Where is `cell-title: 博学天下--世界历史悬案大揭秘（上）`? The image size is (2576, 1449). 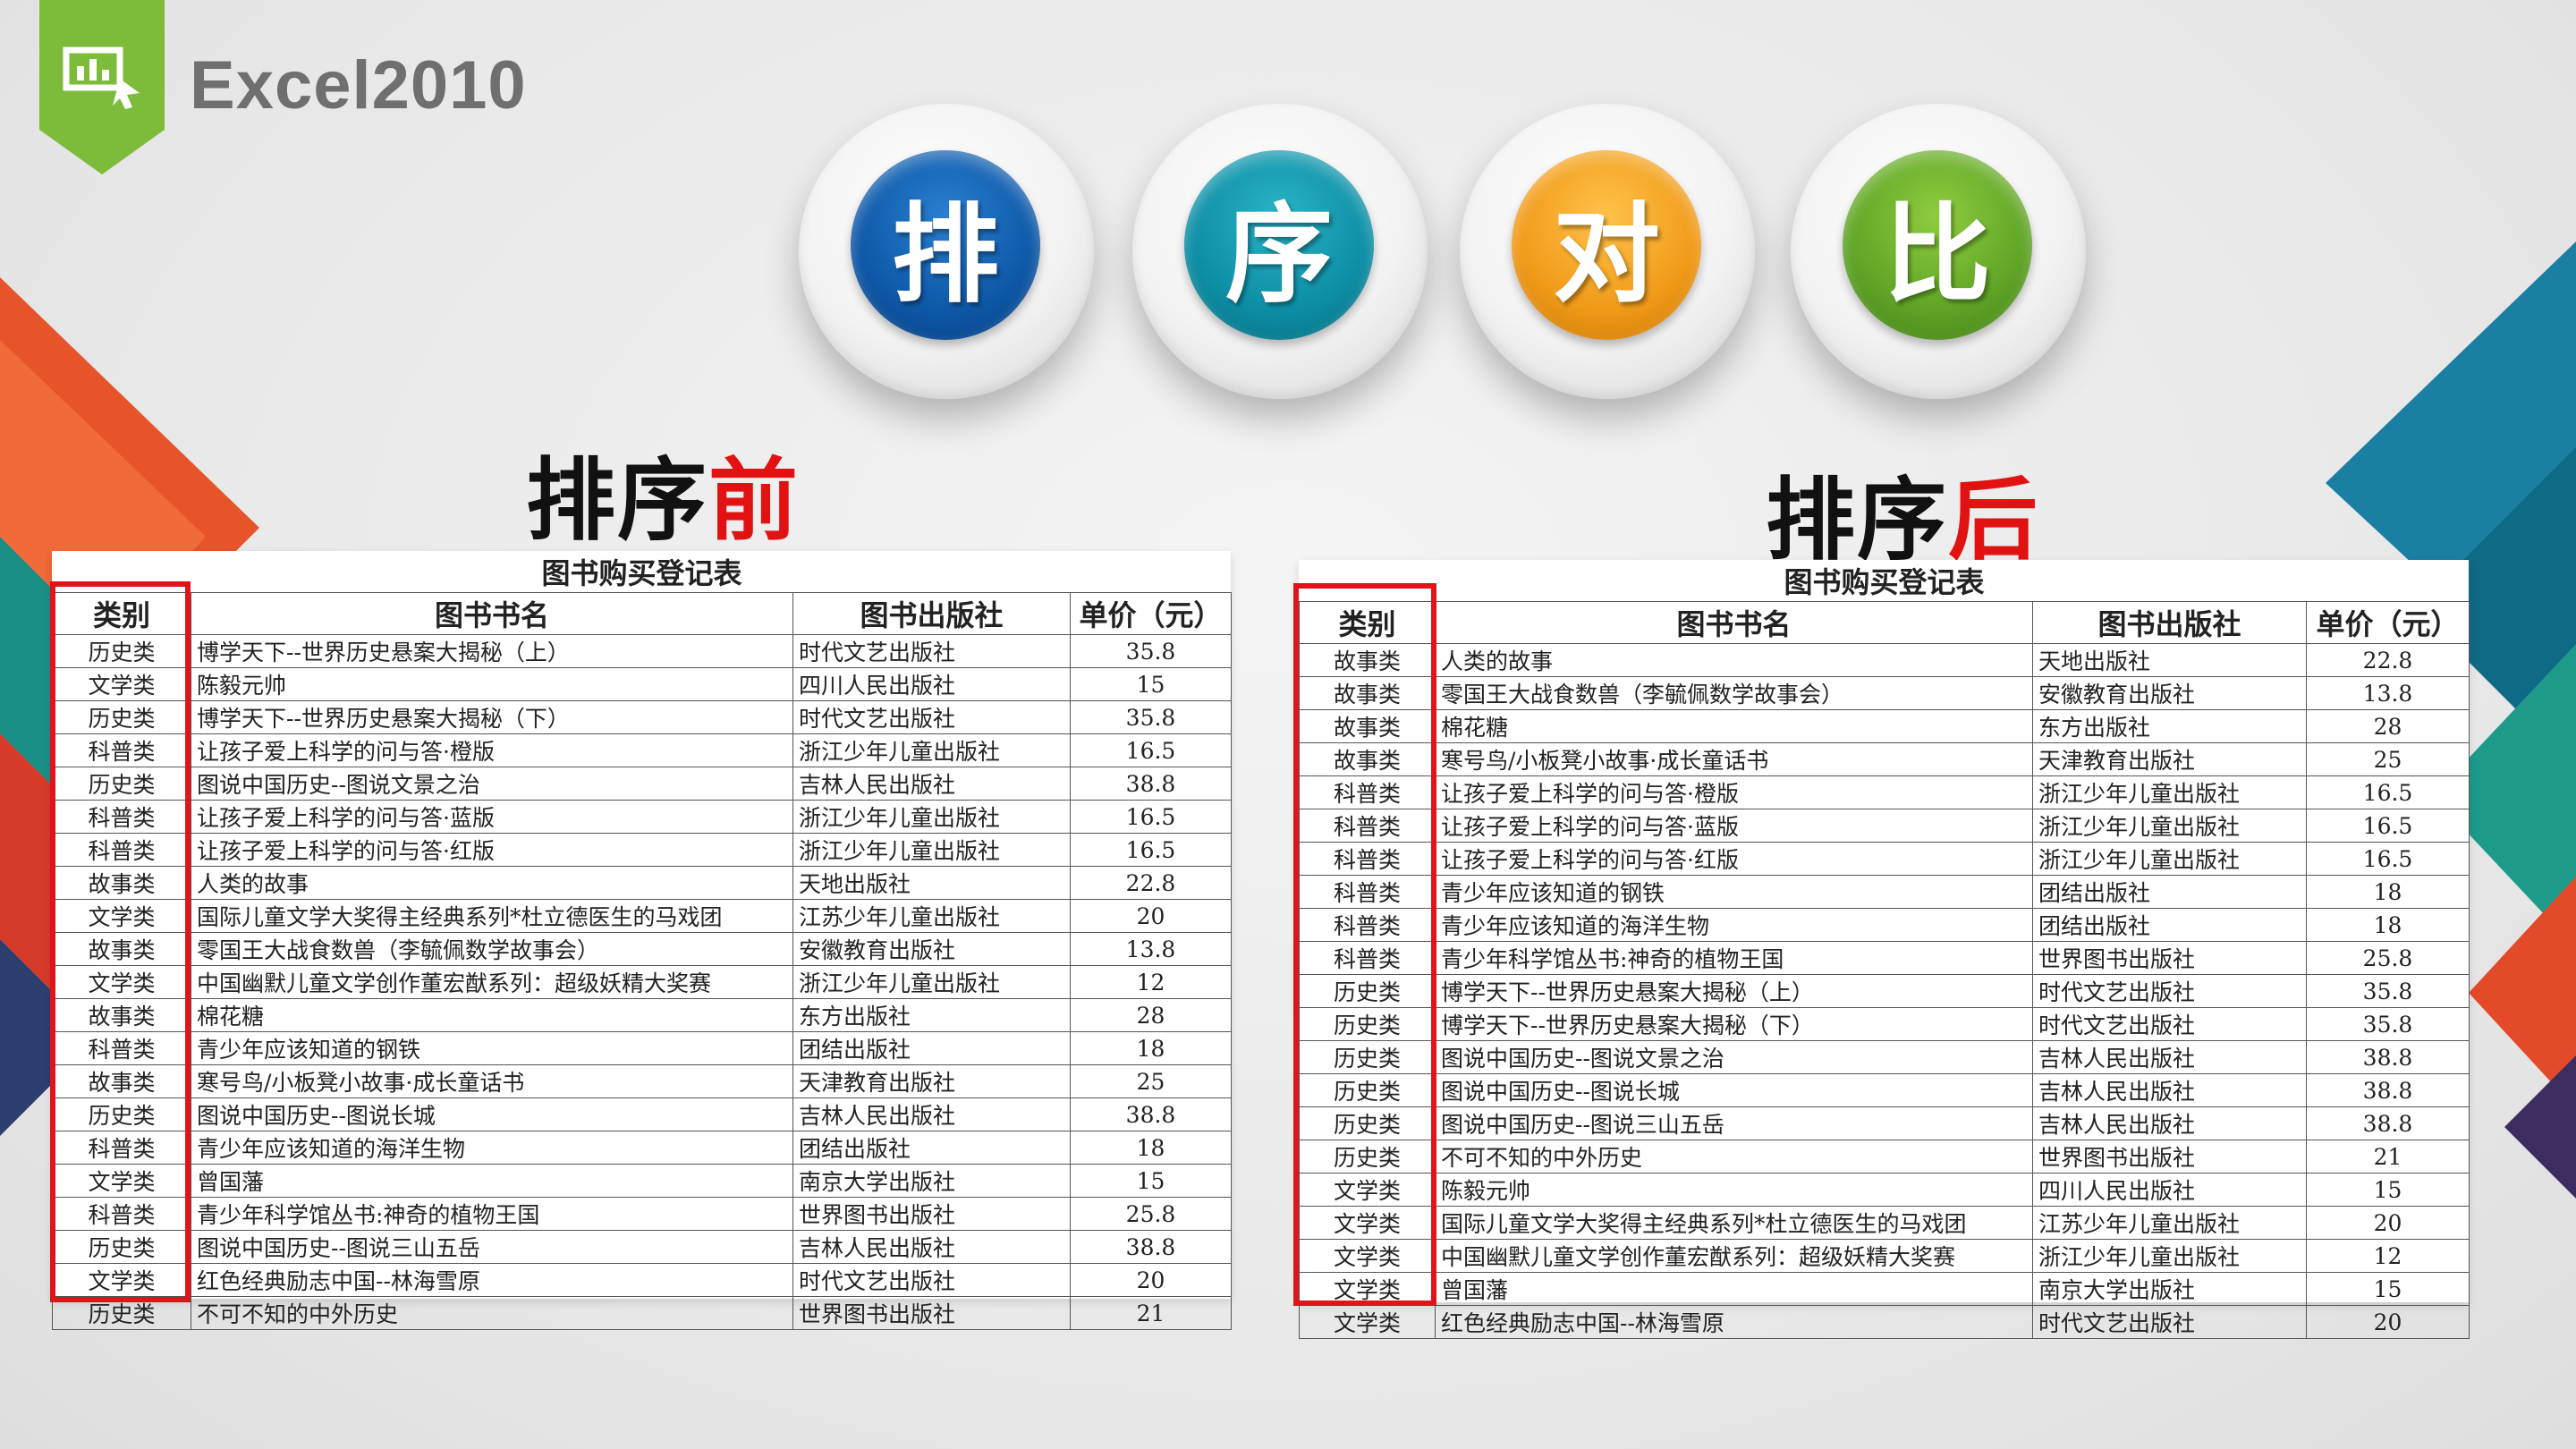
cell-title: 博学天下--世界历史悬案大揭秘（上） is located at coordinates (1734, 991).